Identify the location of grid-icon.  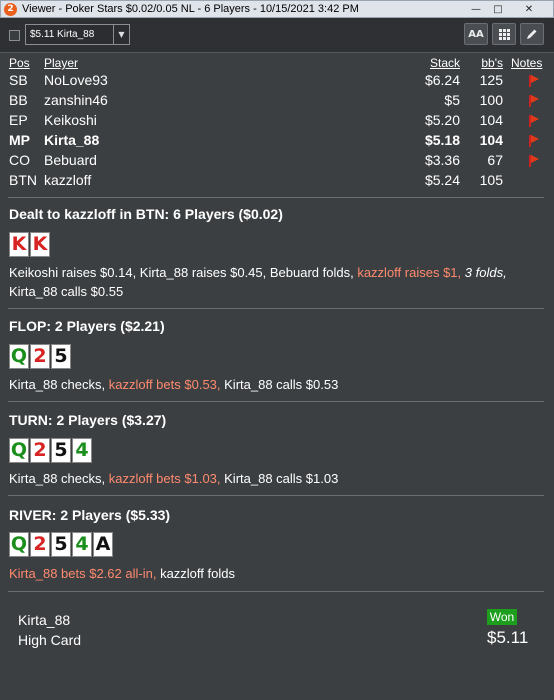
(504, 34).